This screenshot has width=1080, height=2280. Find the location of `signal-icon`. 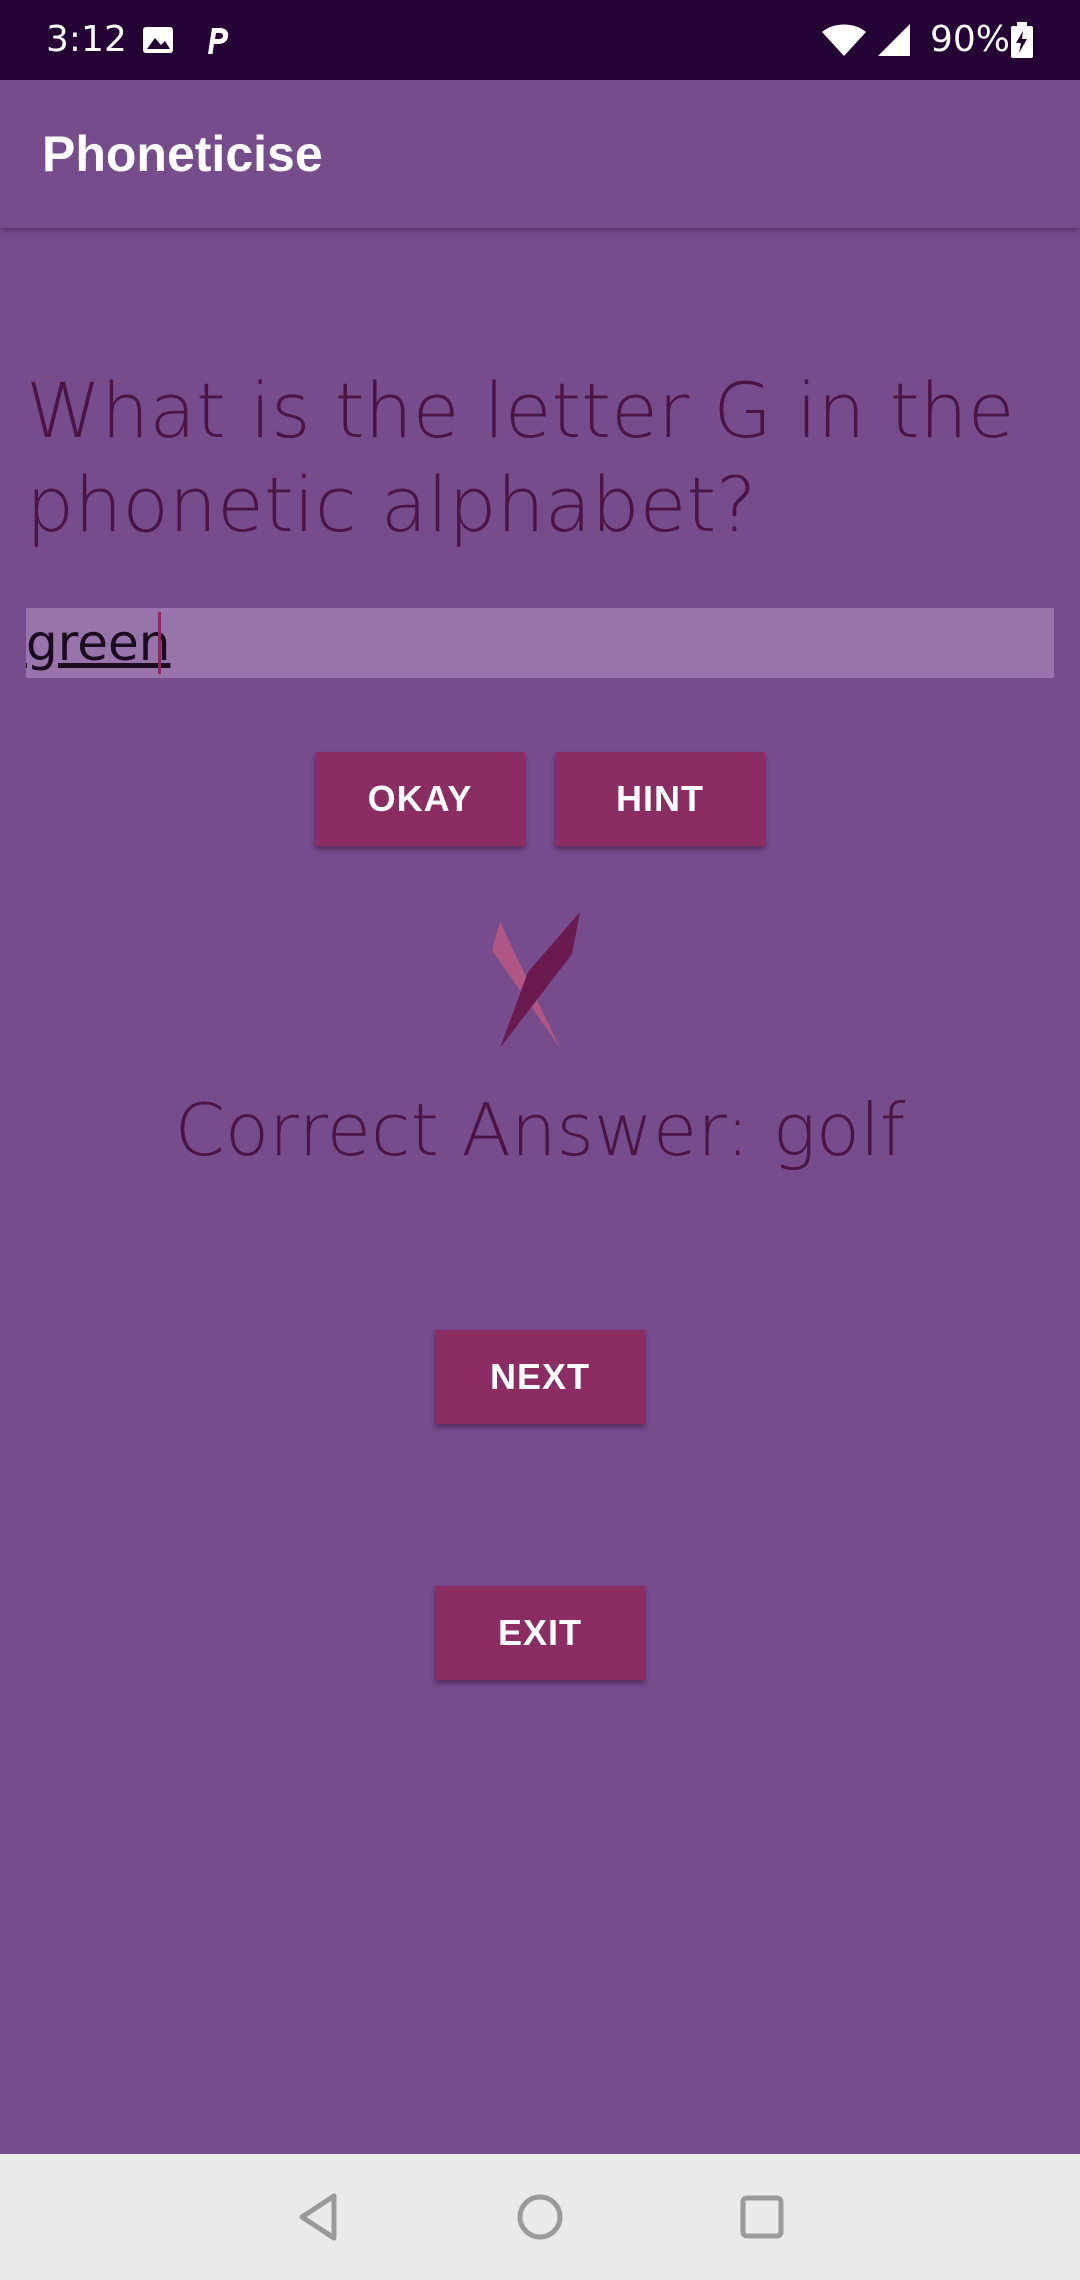

signal-icon is located at coordinates (894, 40).